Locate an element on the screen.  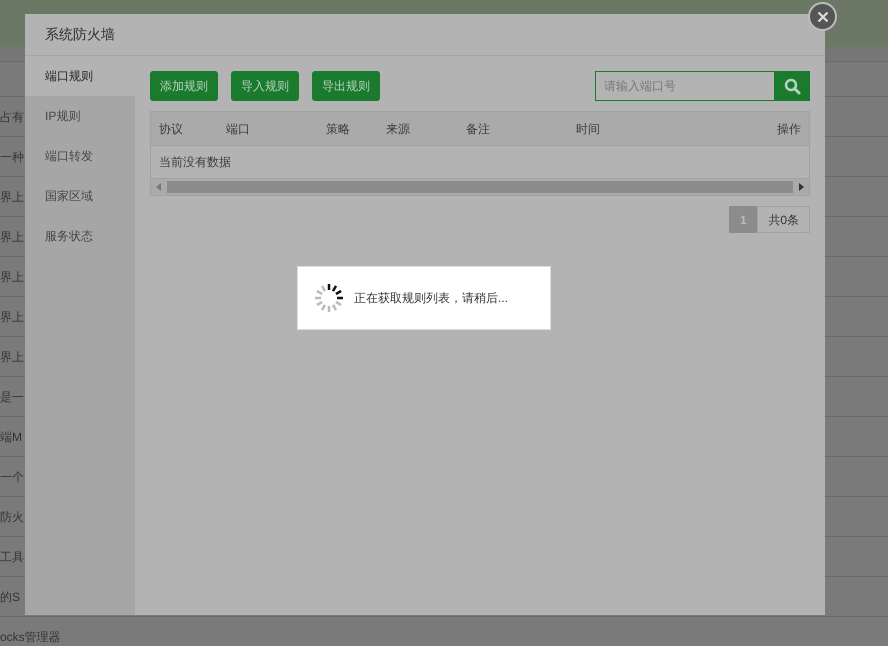
list-item-text: 一个 is located at coordinates (12, 477).